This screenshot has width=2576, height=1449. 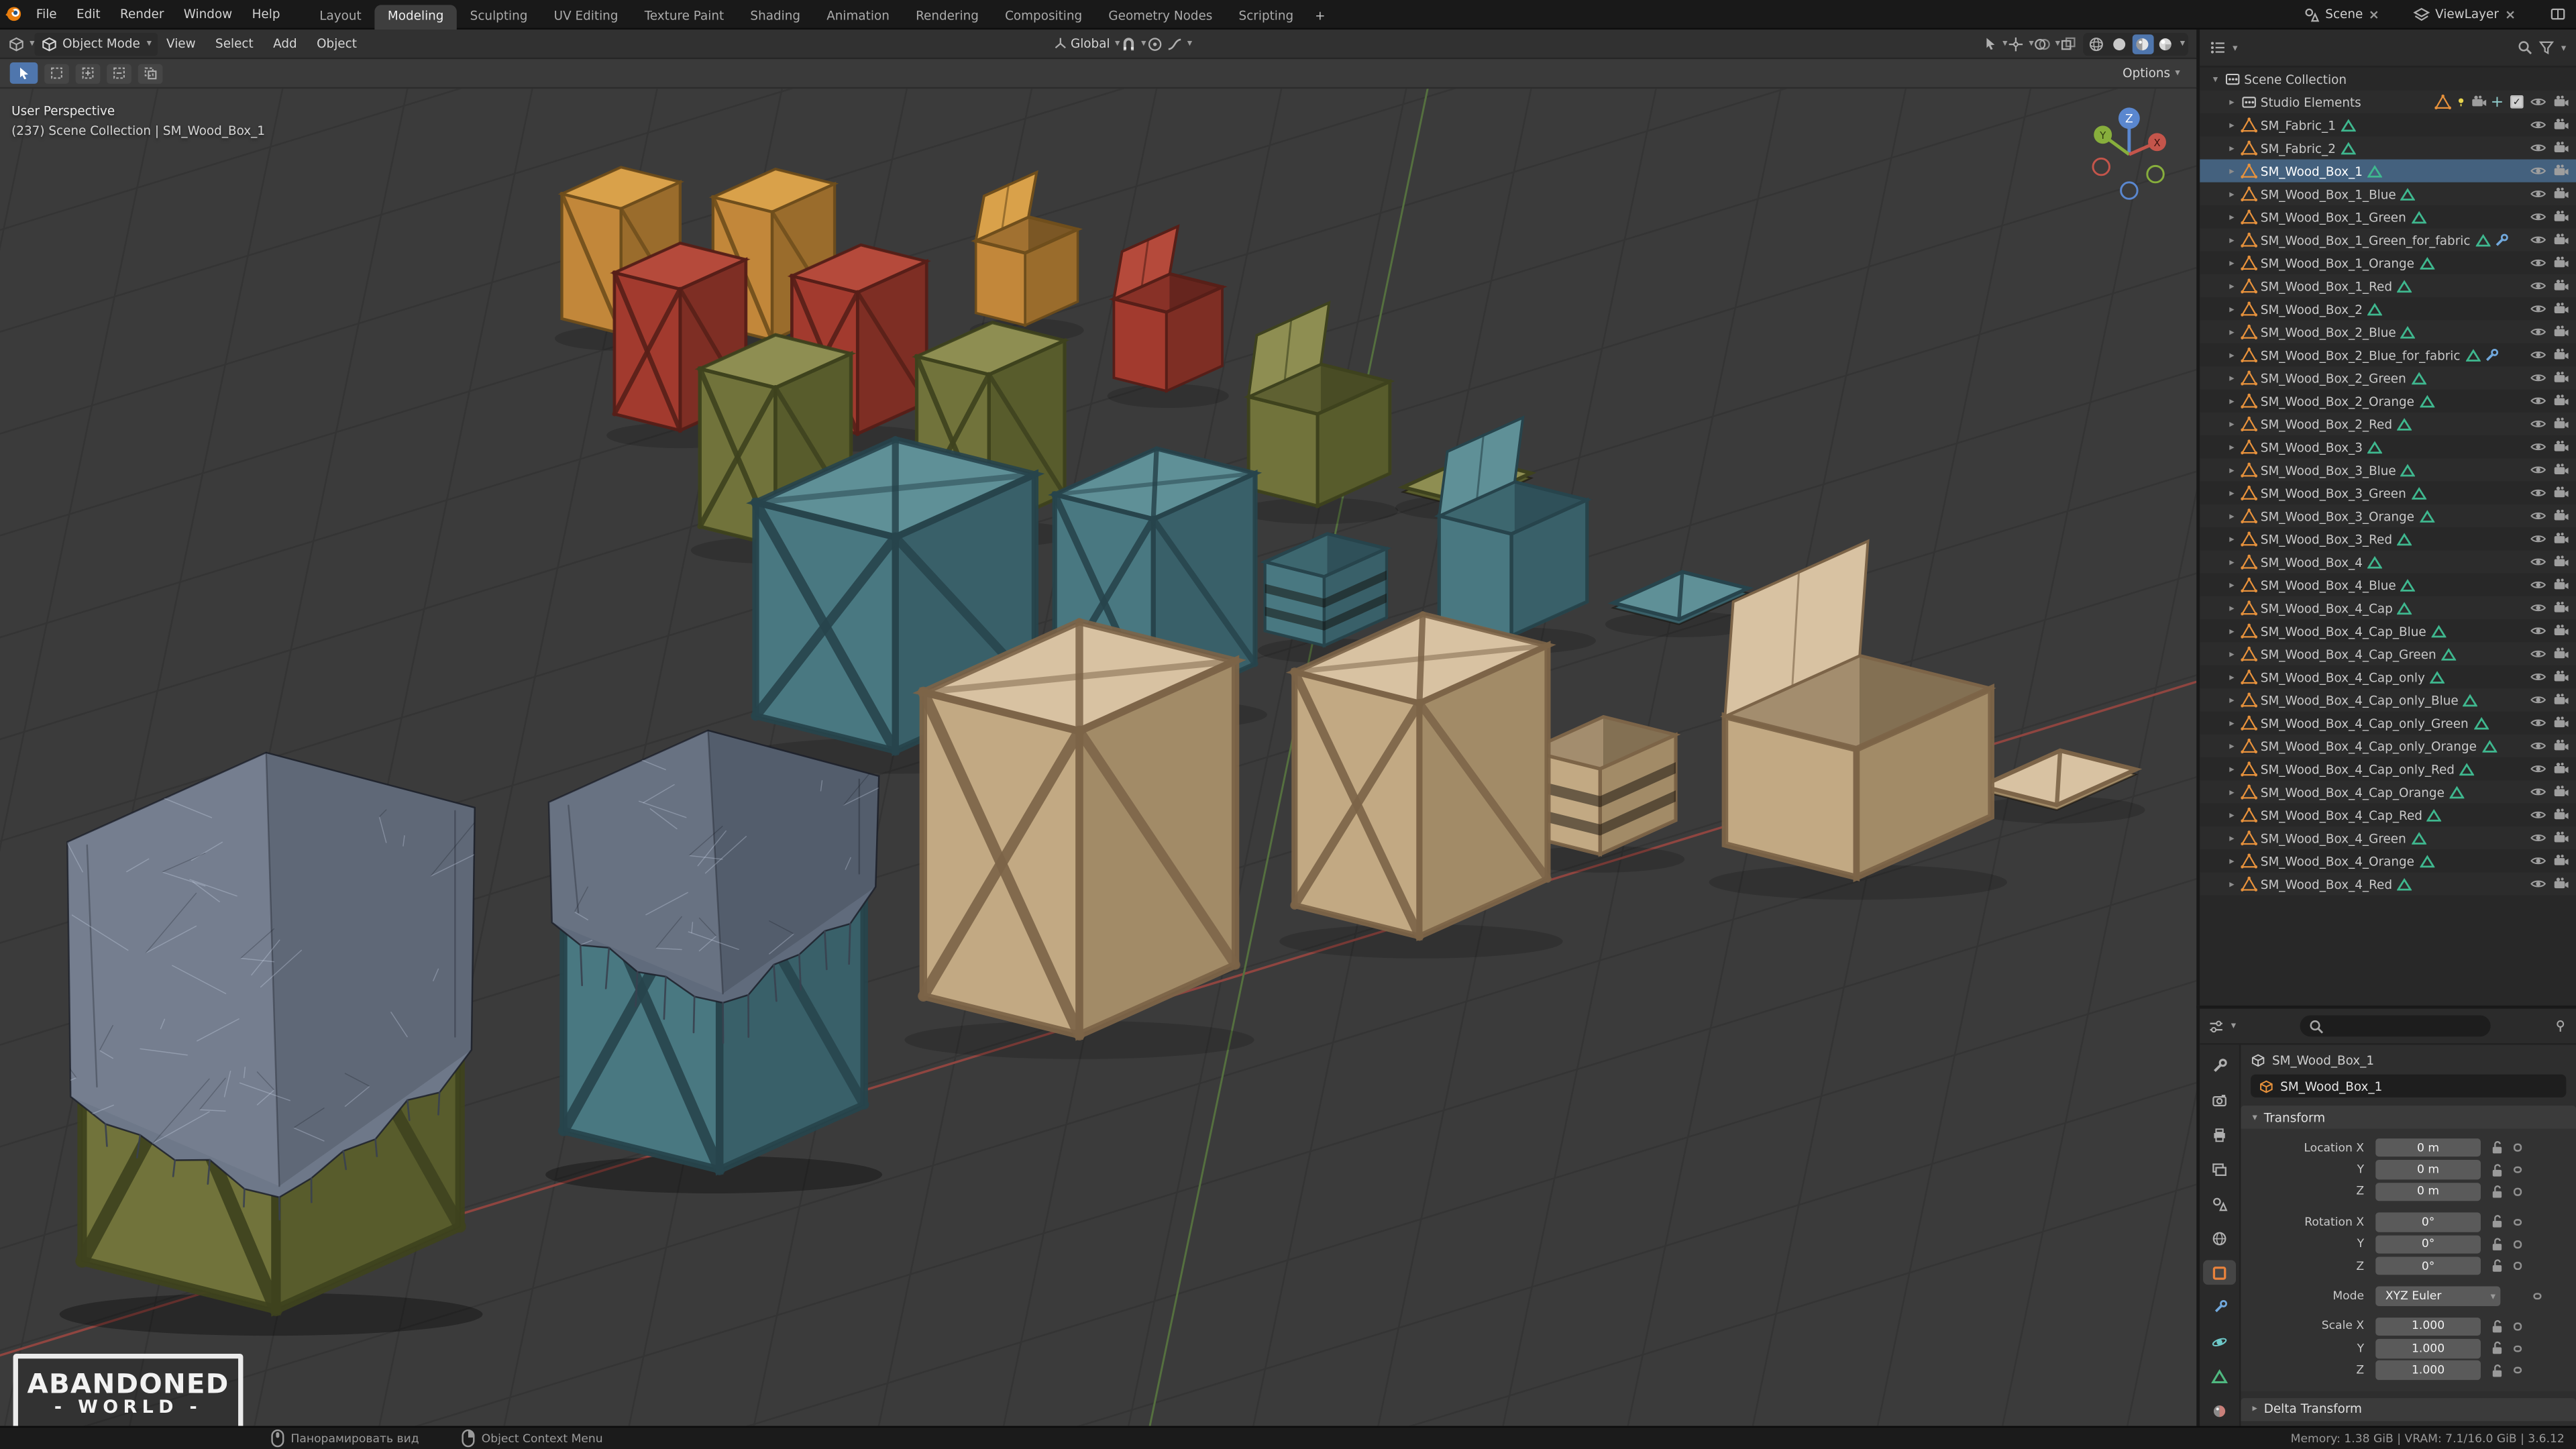 What do you see at coordinates (2388, 676) in the screenshot?
I see `outliner-row-object: ▸ SM_Wood_Box_4_Cap_only` at bounding box center [2388, 676].